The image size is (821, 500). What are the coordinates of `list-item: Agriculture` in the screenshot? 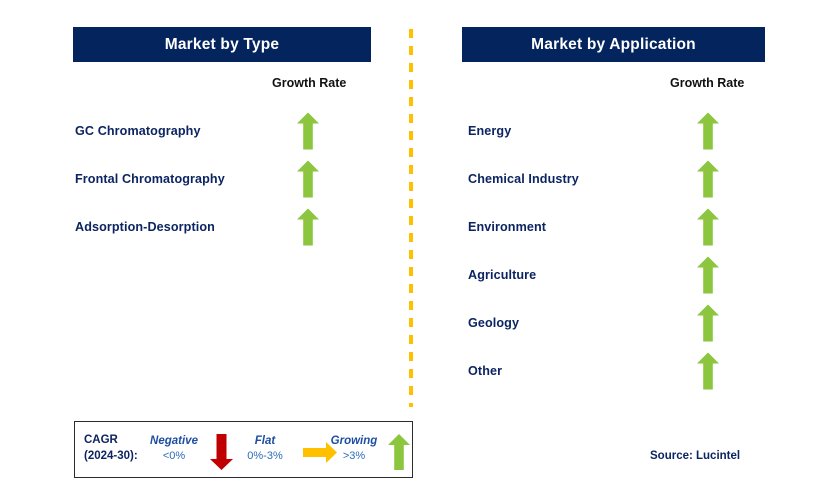 It's located at (616, 275).